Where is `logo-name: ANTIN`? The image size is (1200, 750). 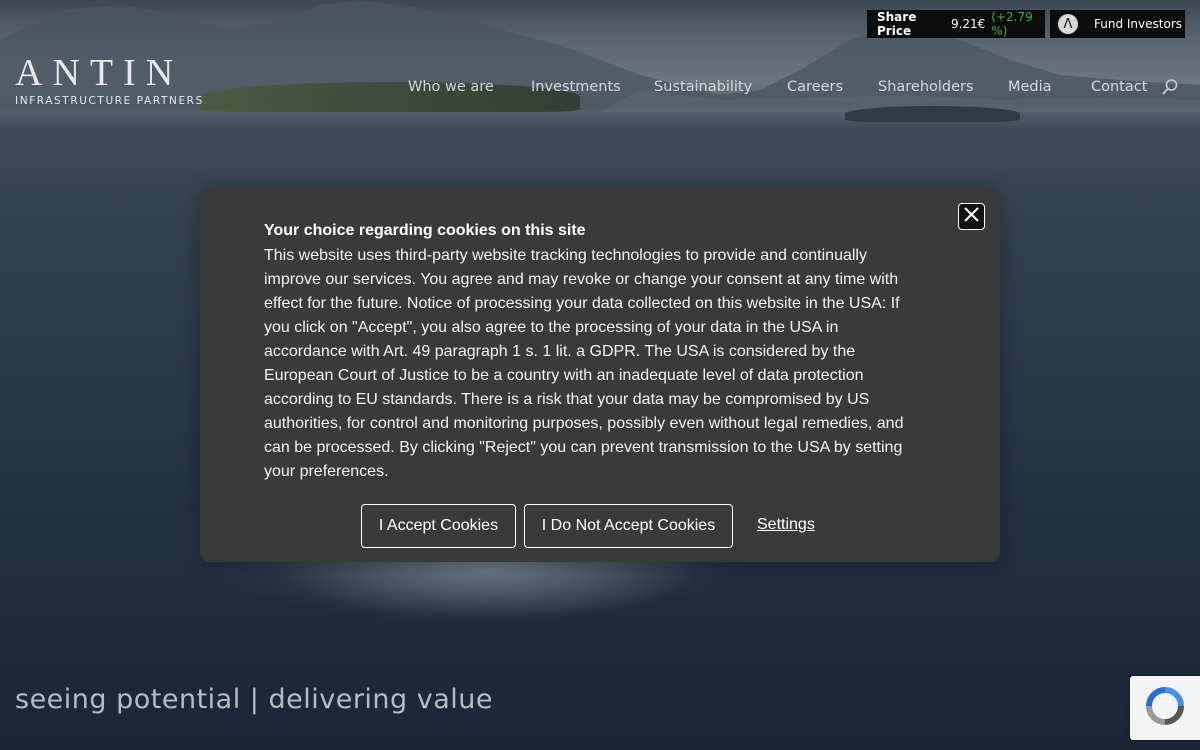 logo-name: ANTIN is located at coordinates (99, 73).